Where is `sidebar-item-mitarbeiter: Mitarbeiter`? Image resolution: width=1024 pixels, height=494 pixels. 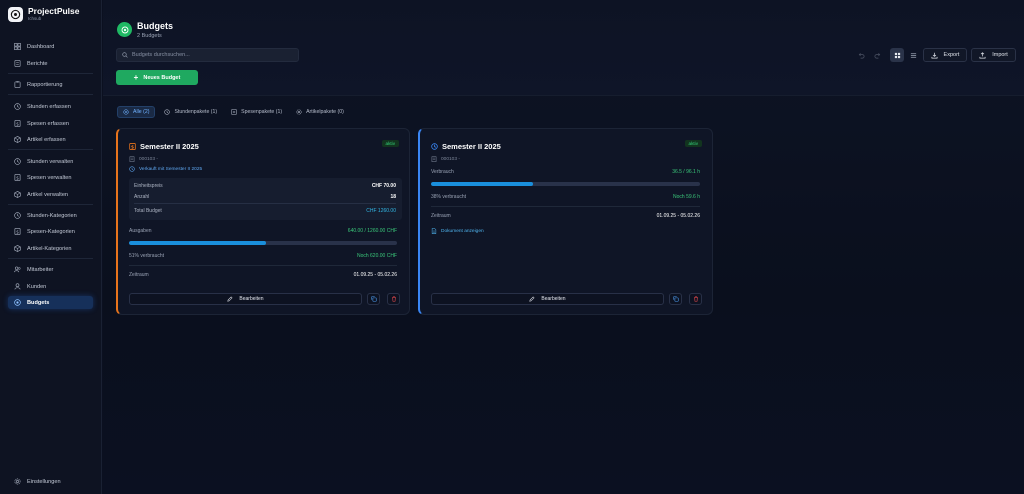
sidebar-item-mitarbeiter: Mitarbeiter is located at coordinates (50, 269).